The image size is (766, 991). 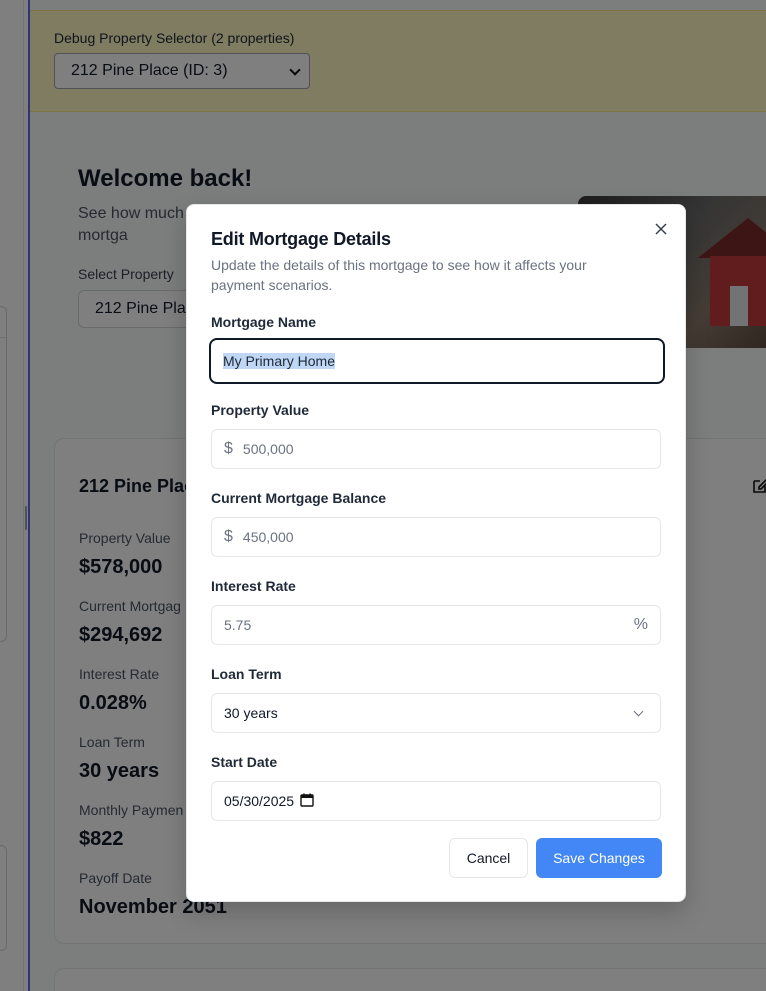 What do you see at coordinates (640, 624) in the screenshot?
I see `percent-suffix: %` at bounding box center [640, 624].